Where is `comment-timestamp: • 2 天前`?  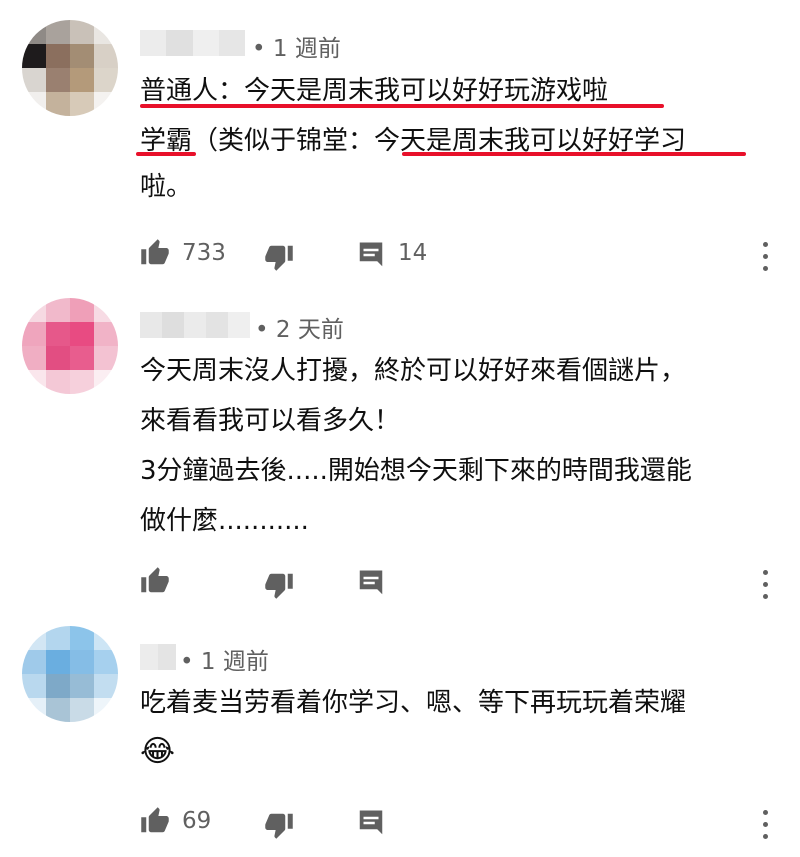
comment-timestamp: • 2 天前 is located at coordinates (299, 330).